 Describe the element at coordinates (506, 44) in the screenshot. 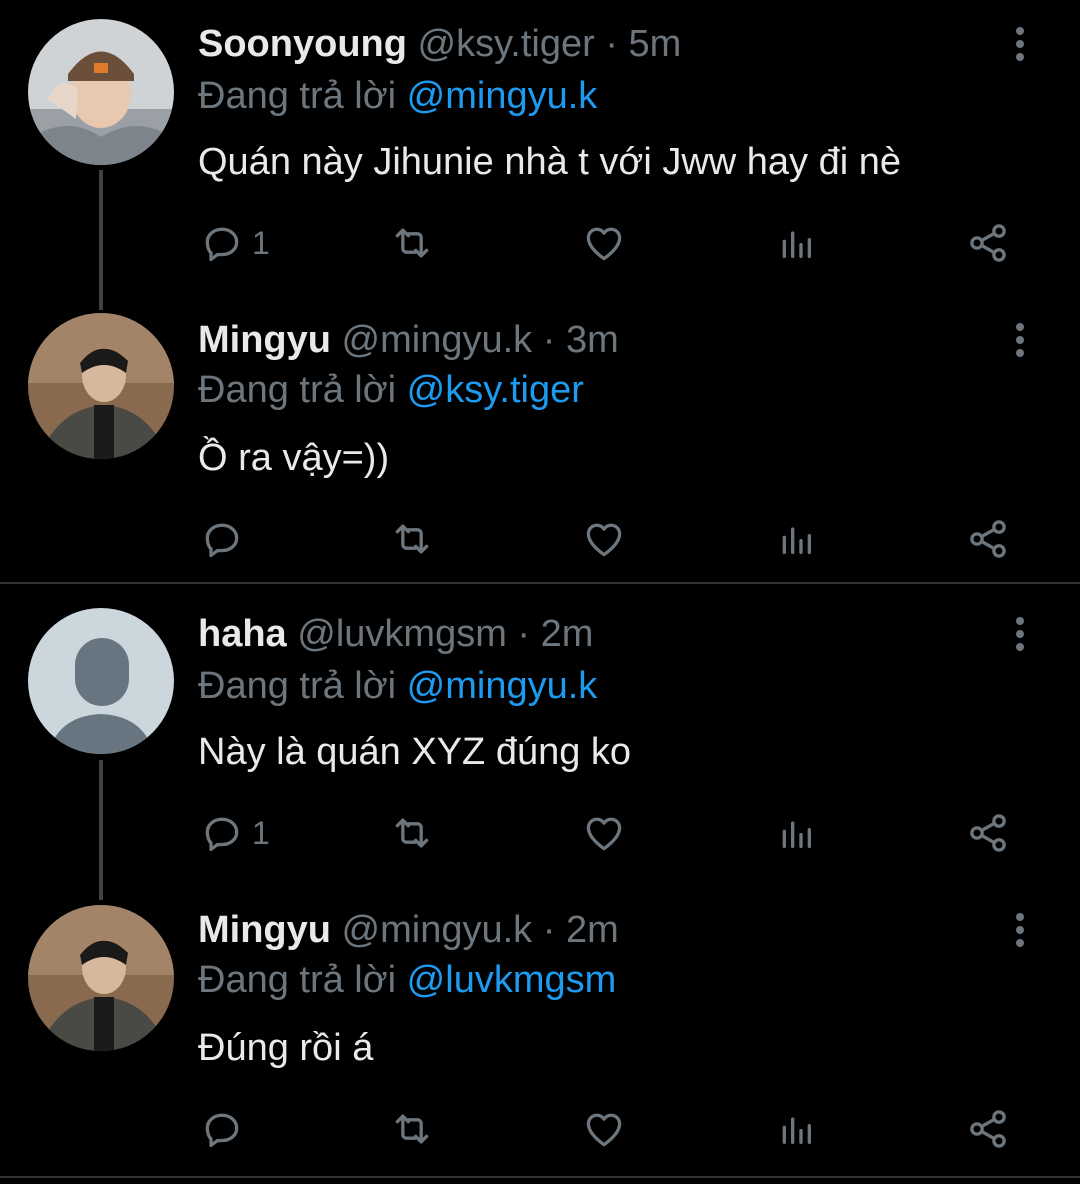

I see `user-handle: @ksy.tiger` at that location.